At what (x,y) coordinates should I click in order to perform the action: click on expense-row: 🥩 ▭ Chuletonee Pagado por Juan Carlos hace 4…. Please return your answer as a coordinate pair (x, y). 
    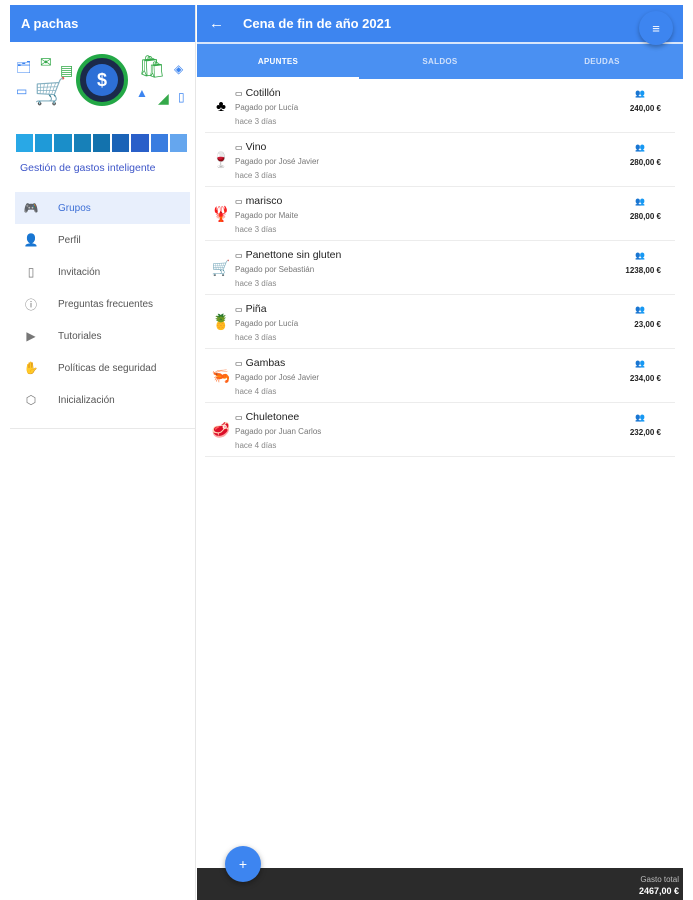
    Looking at the image, I should click on (440, 430).